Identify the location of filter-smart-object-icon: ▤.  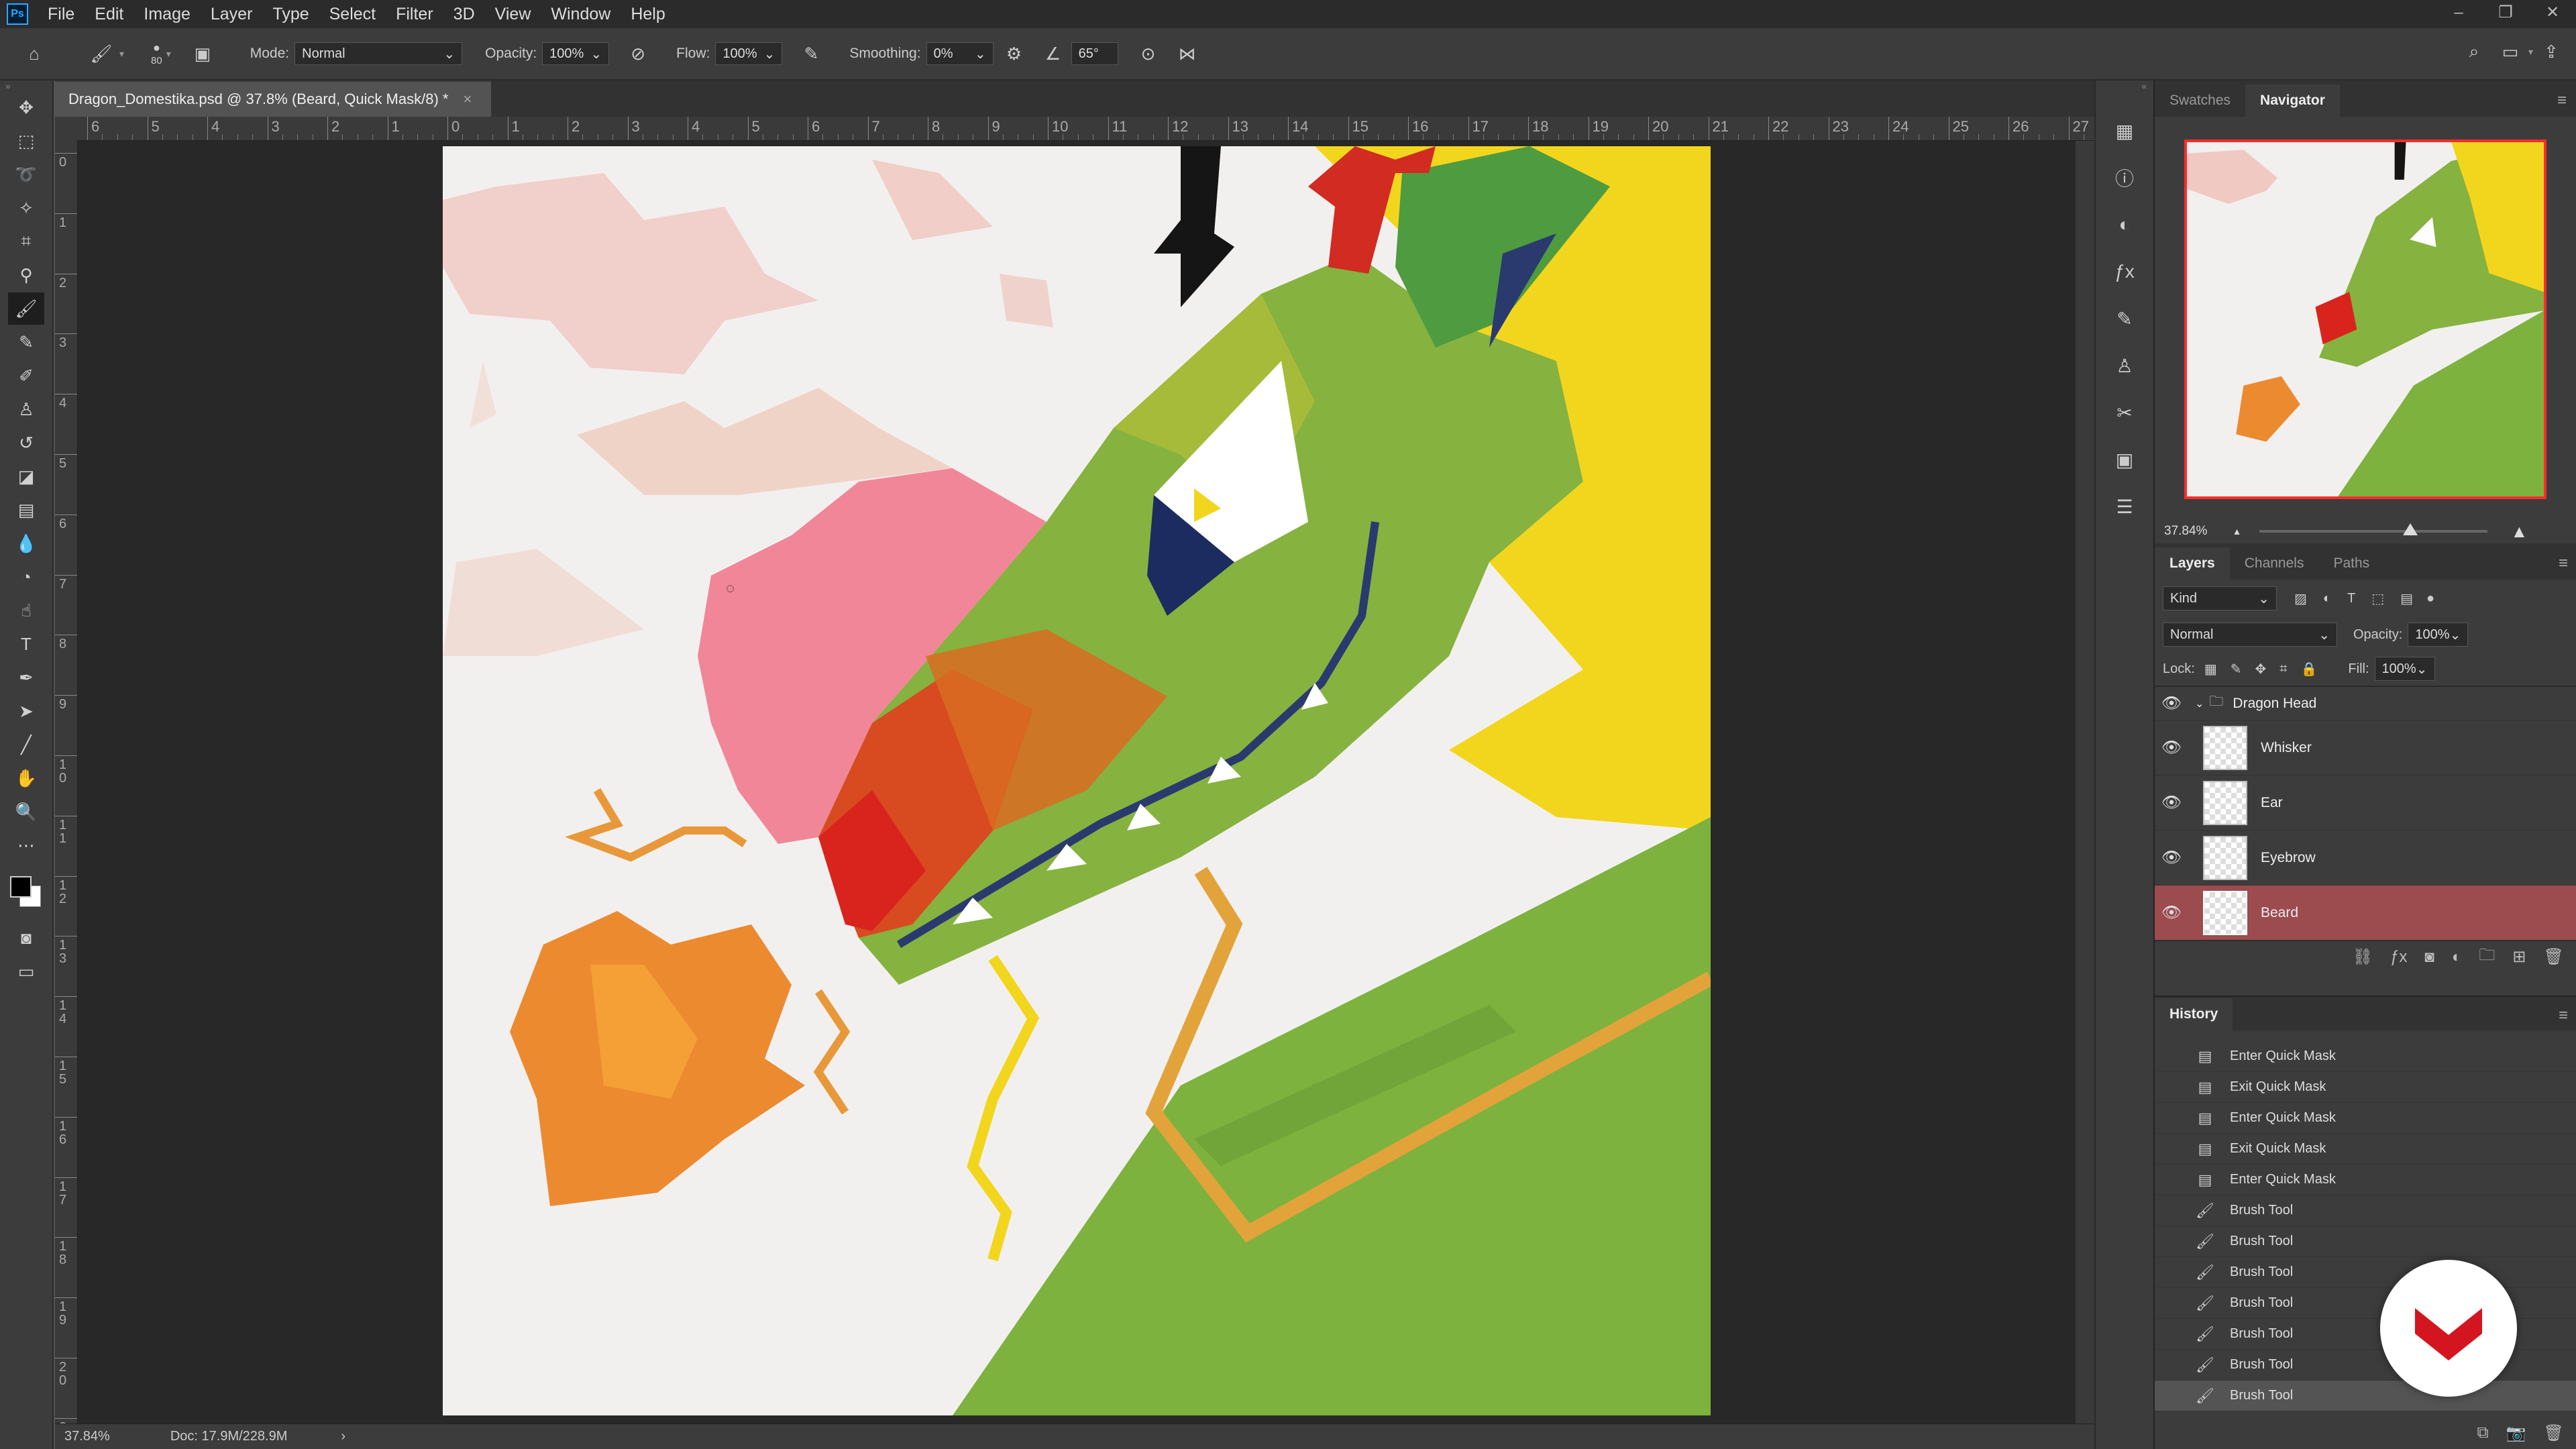
(2406, 598).